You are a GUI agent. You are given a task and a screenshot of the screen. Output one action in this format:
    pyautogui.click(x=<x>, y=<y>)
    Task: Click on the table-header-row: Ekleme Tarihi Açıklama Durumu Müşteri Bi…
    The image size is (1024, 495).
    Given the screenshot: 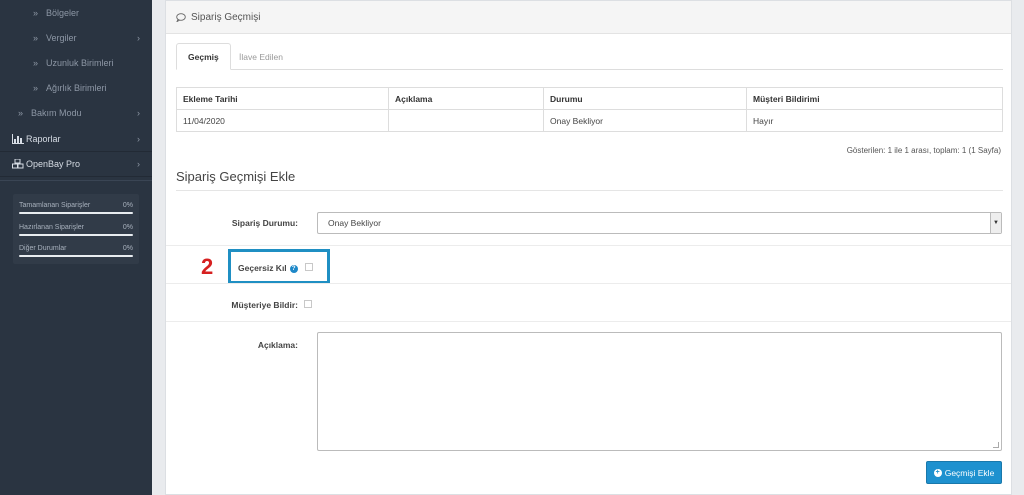 What is the action you would take?
    pyautogui.click(x=589, y=98)
    